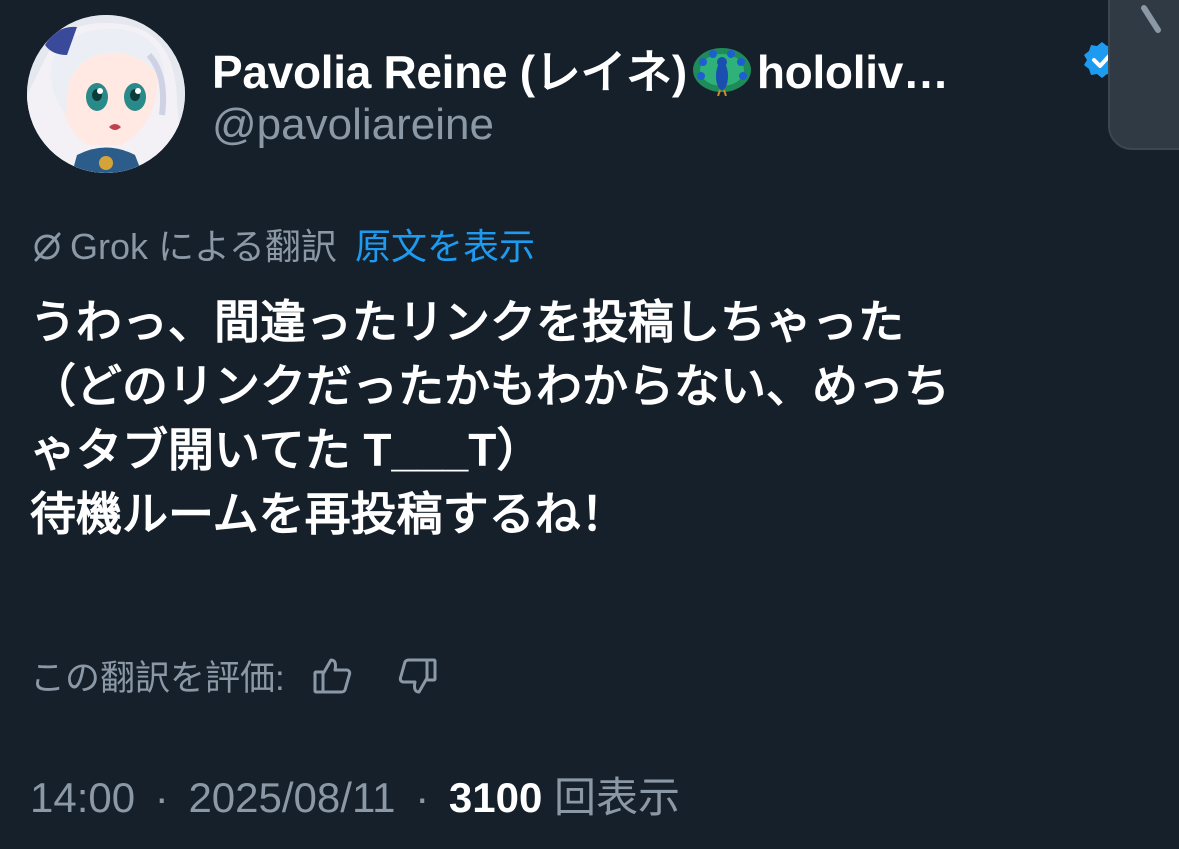 The height and width of the screenshot is (849, 1179). I want to click on more-options-button, so click(1143, 75).